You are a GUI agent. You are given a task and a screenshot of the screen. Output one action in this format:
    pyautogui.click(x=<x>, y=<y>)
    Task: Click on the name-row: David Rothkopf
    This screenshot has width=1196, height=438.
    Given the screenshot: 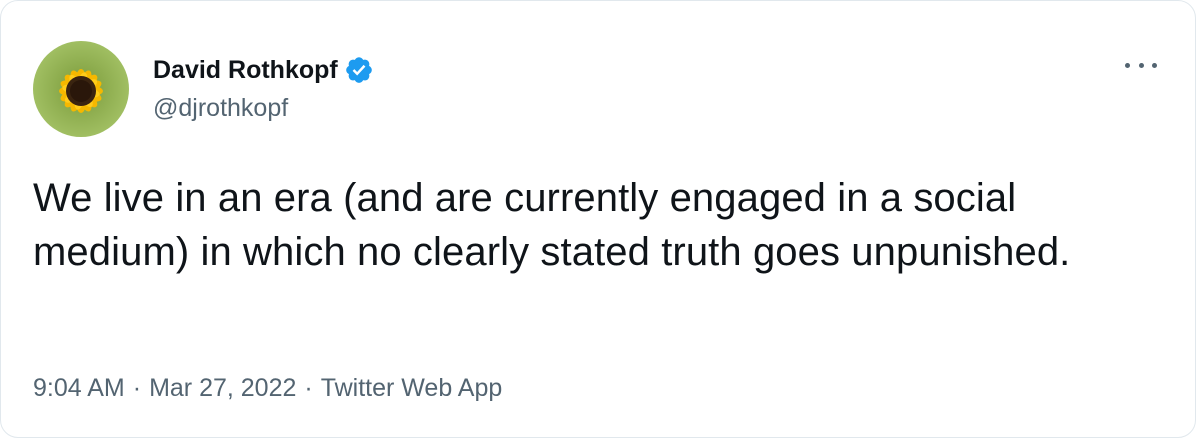 What is the action you would take?
    pyautogui.click(x=263, y=70)
    